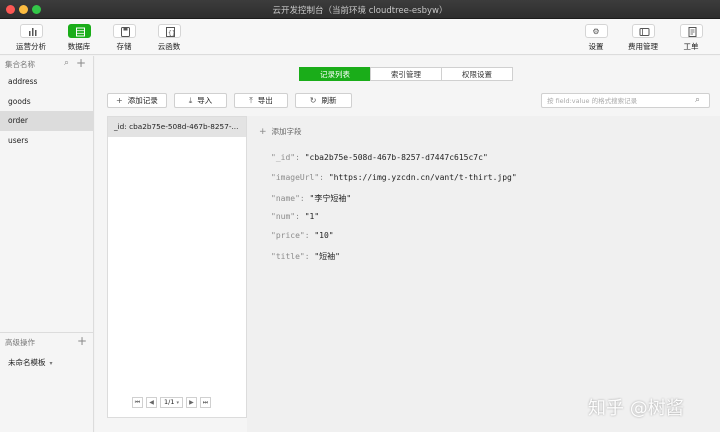 The height and width of the screenshot is (432, 720). I want to click on toolbar-settings-label: 设置, so click(596, 46).